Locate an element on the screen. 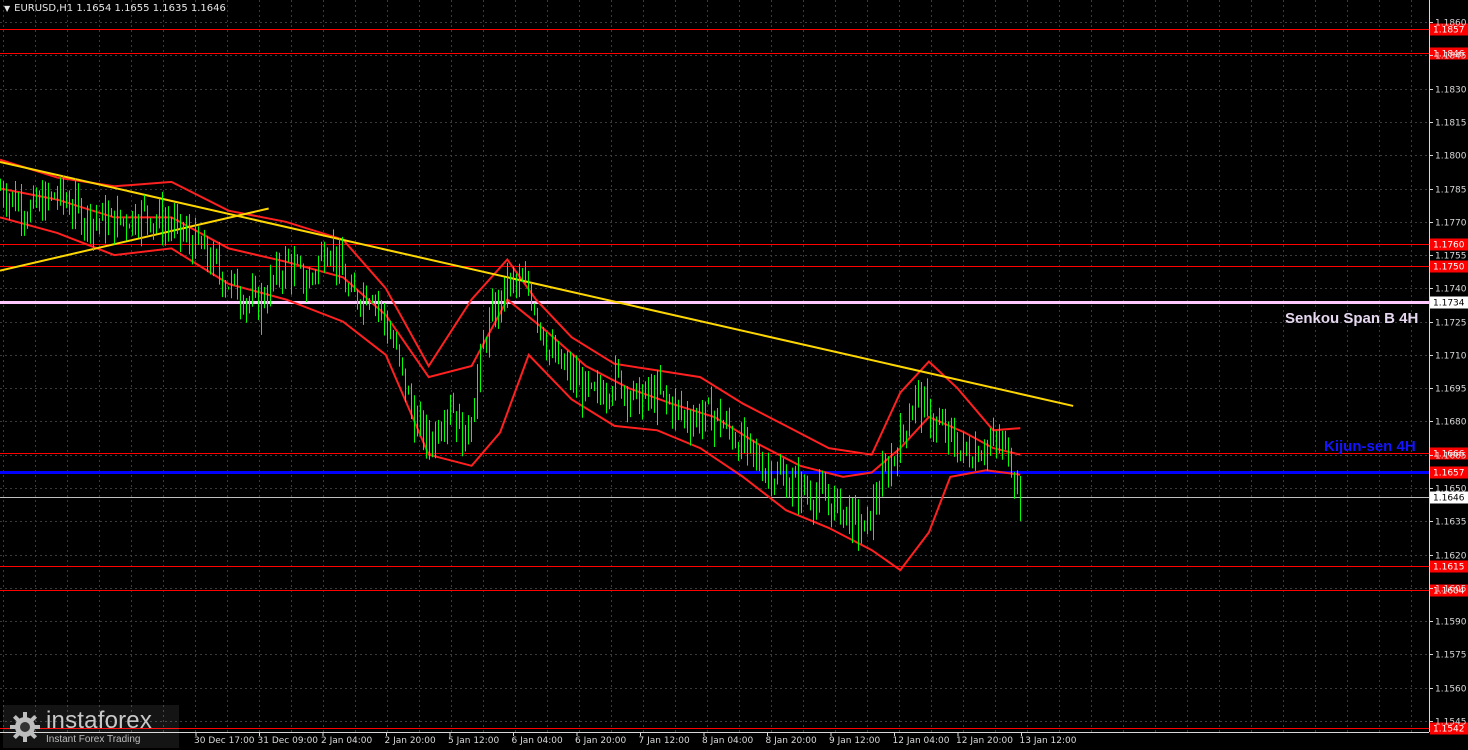 This screenshot has height=750, width=1468. watermark-tagline: Instant Forex Trading is located at coordinates (93, 739).